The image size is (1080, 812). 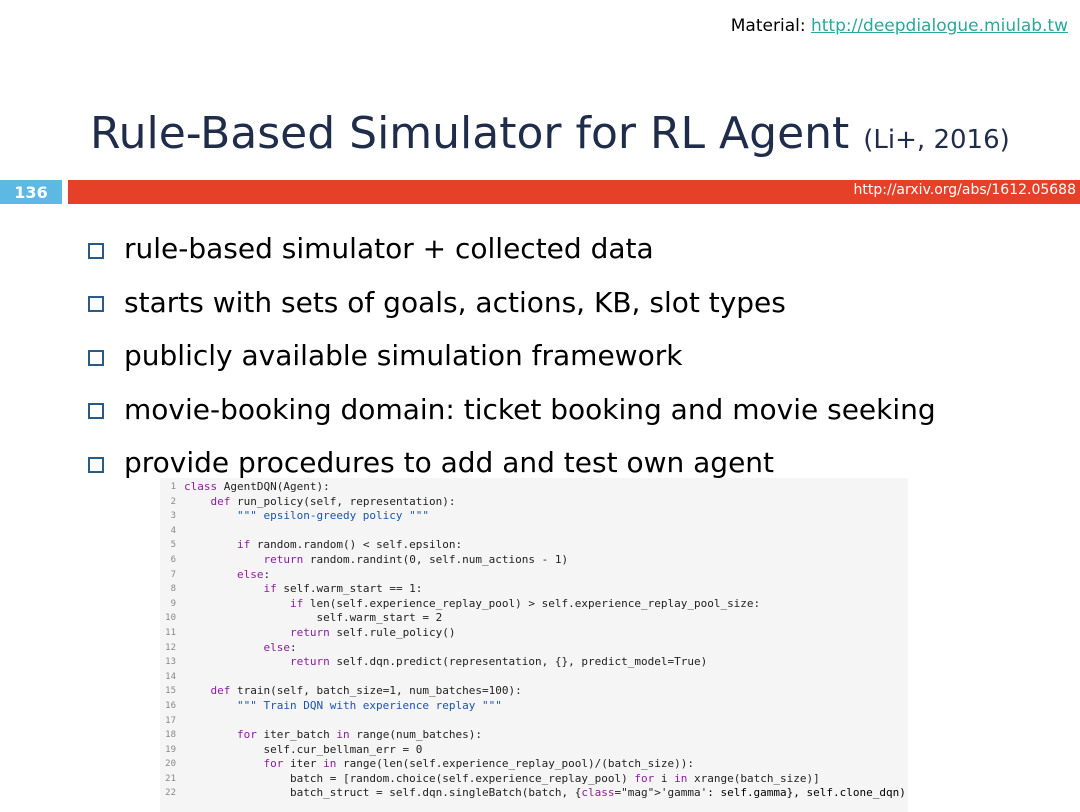 What do you see at coordinates (936, 140) in the screenshot?
I see `title-citation: (Li+, 2016)` at bounding box center [936, 140].